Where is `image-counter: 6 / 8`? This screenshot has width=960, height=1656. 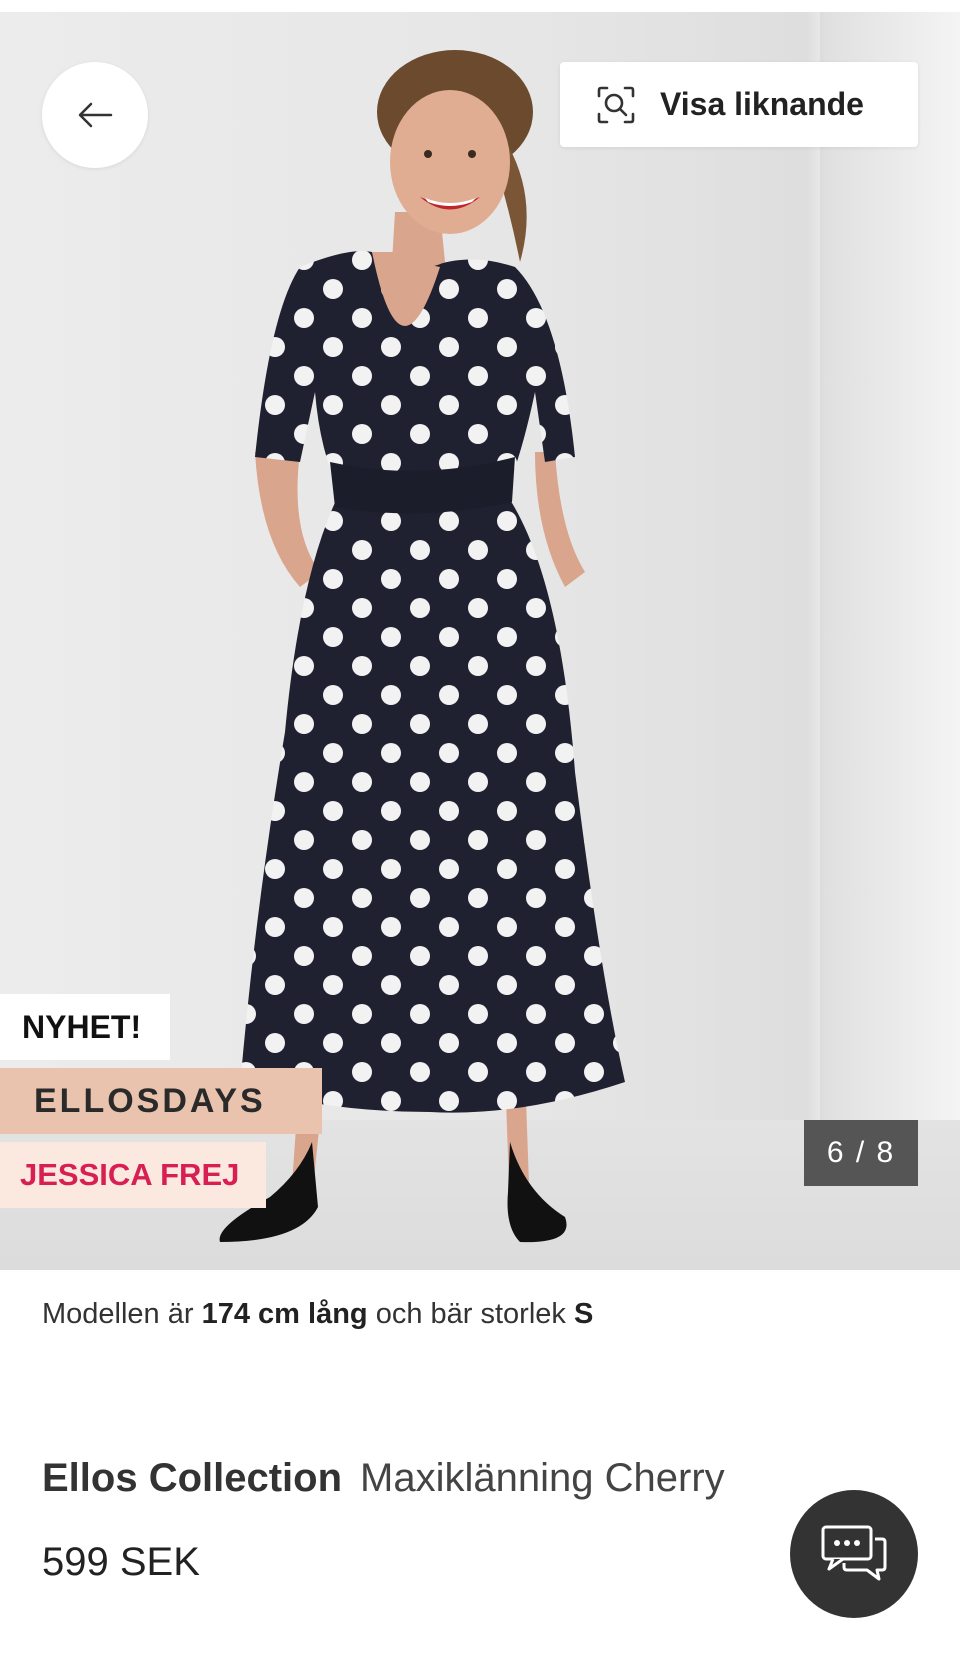
image-counter: 6 / 8 is located at coordinates (861, 1153).